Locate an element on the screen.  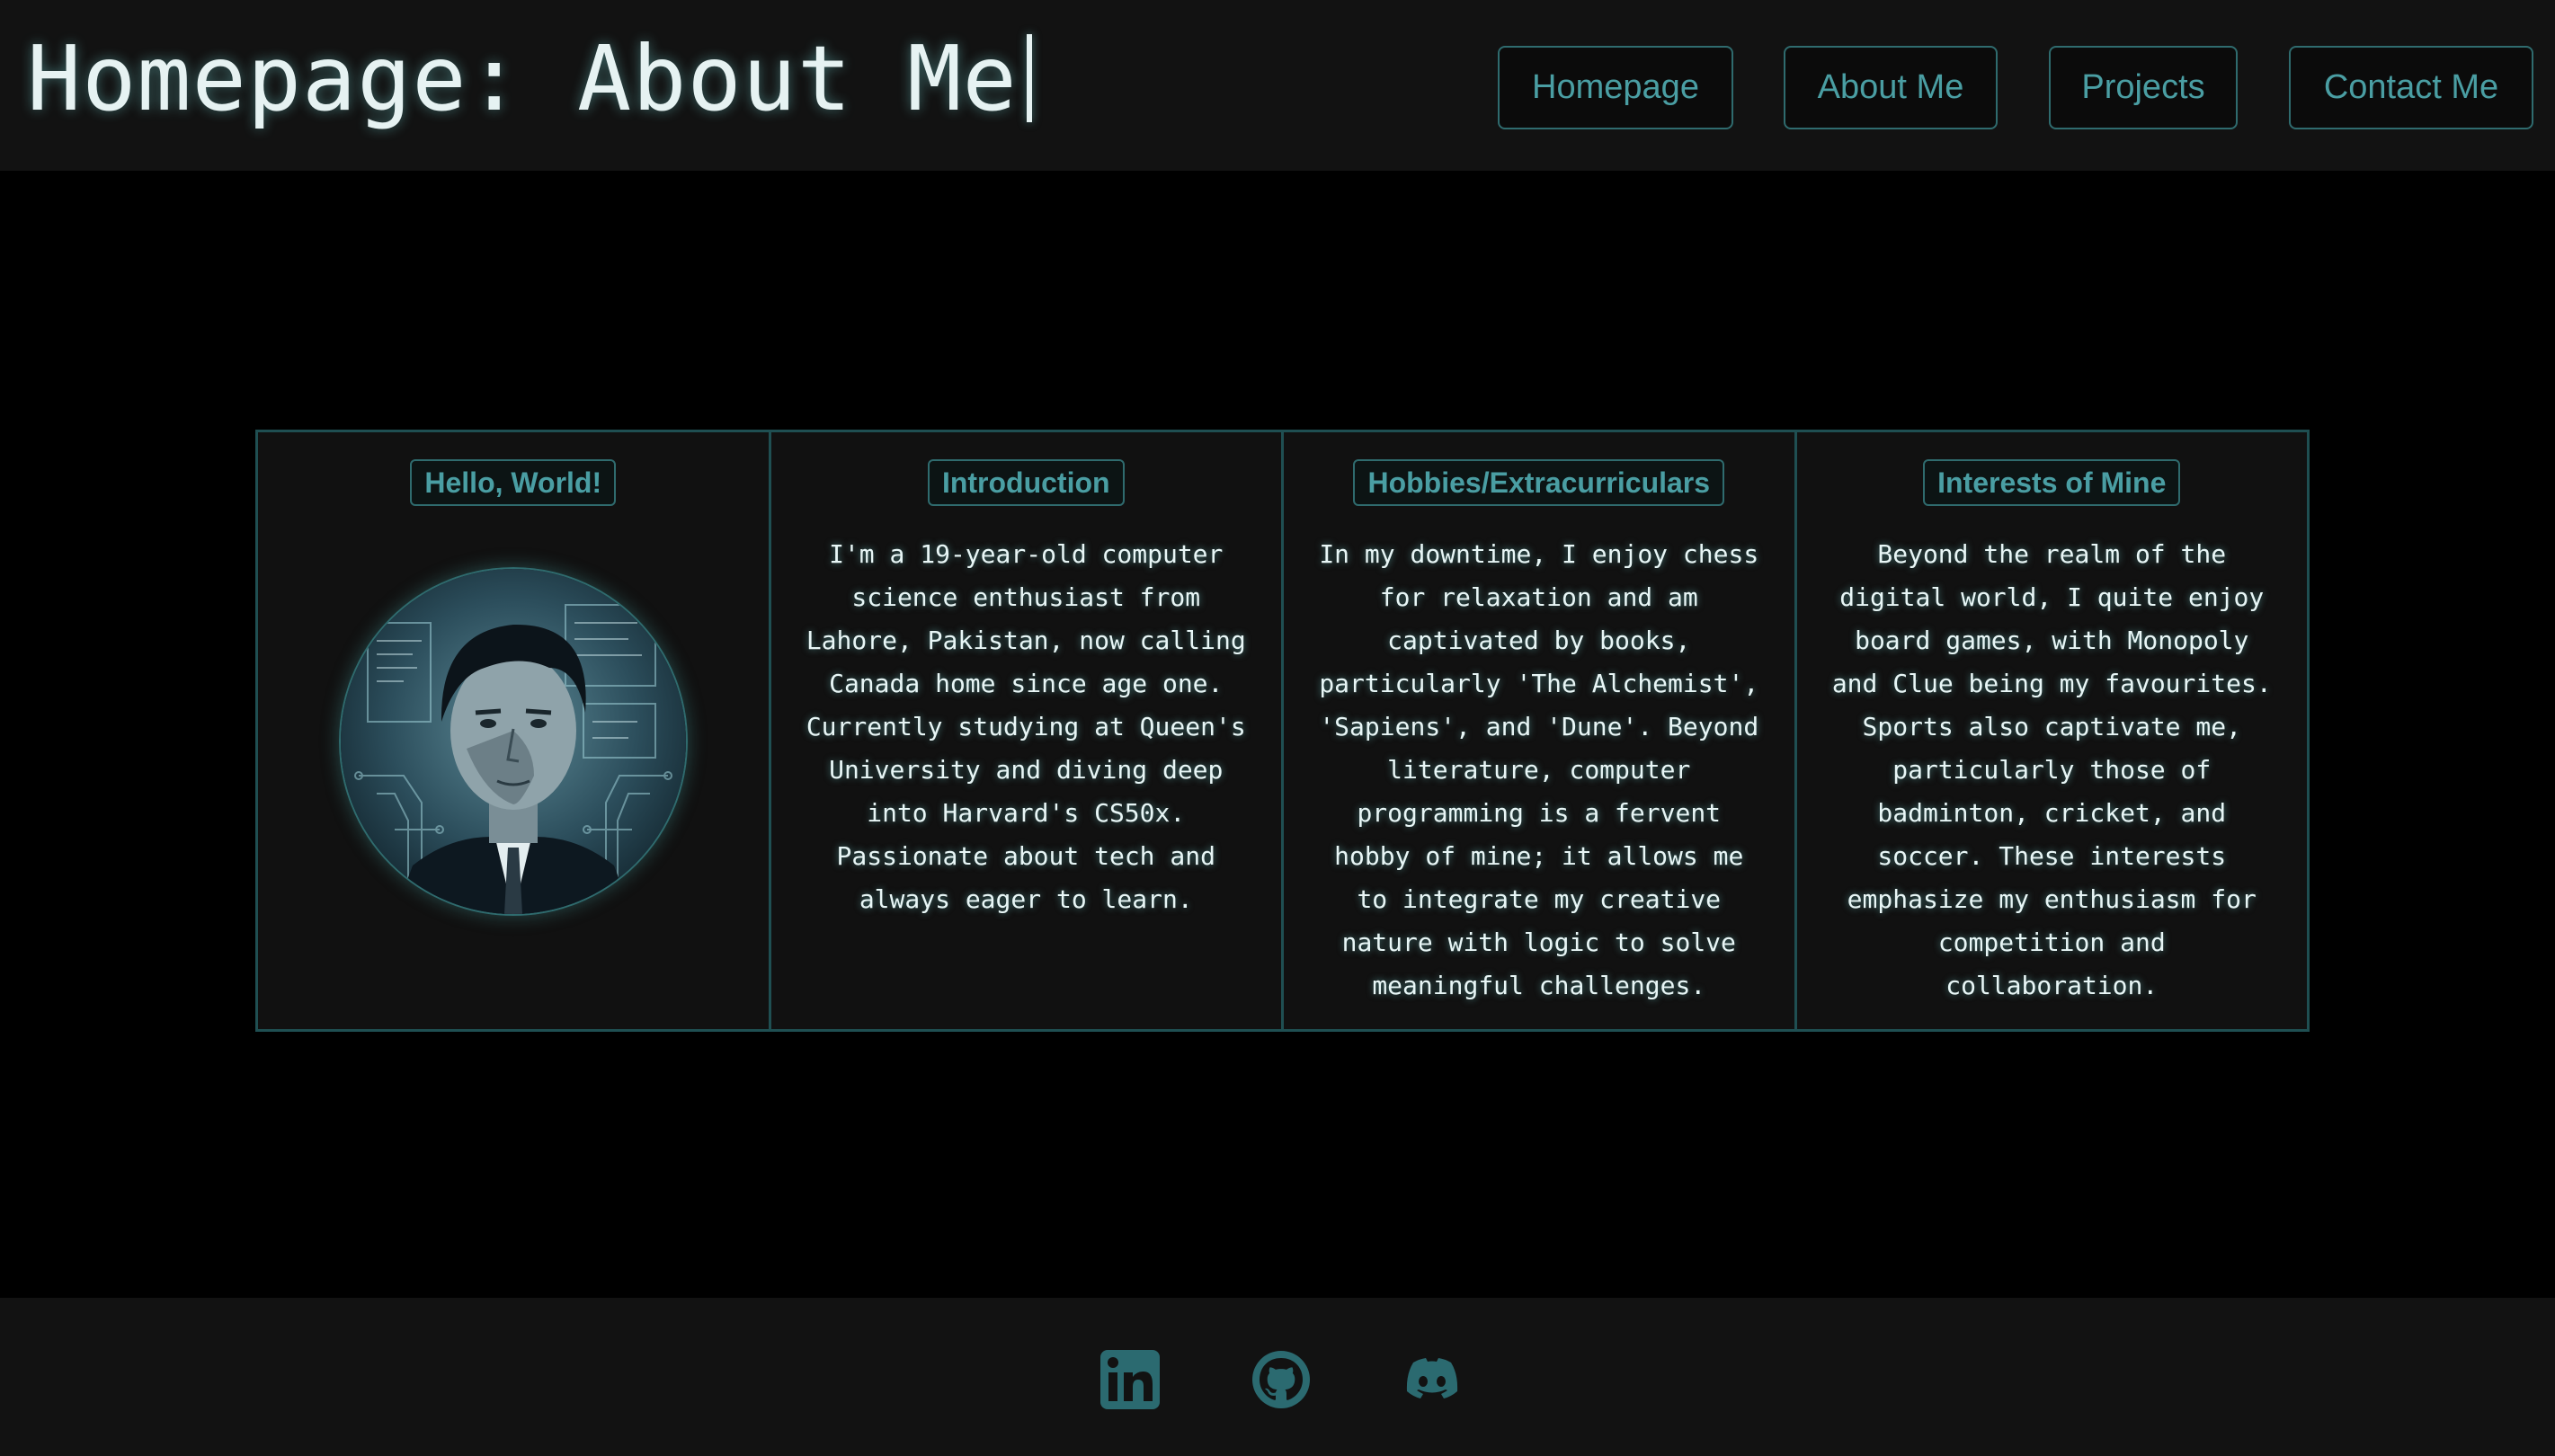
card-title: Introduction is located at coordinates (1026, 483).